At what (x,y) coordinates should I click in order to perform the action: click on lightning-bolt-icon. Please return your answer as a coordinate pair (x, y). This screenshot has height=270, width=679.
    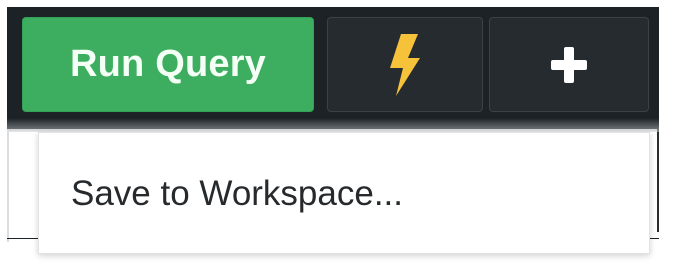
    Looking at the image, I should click on (405, 64).